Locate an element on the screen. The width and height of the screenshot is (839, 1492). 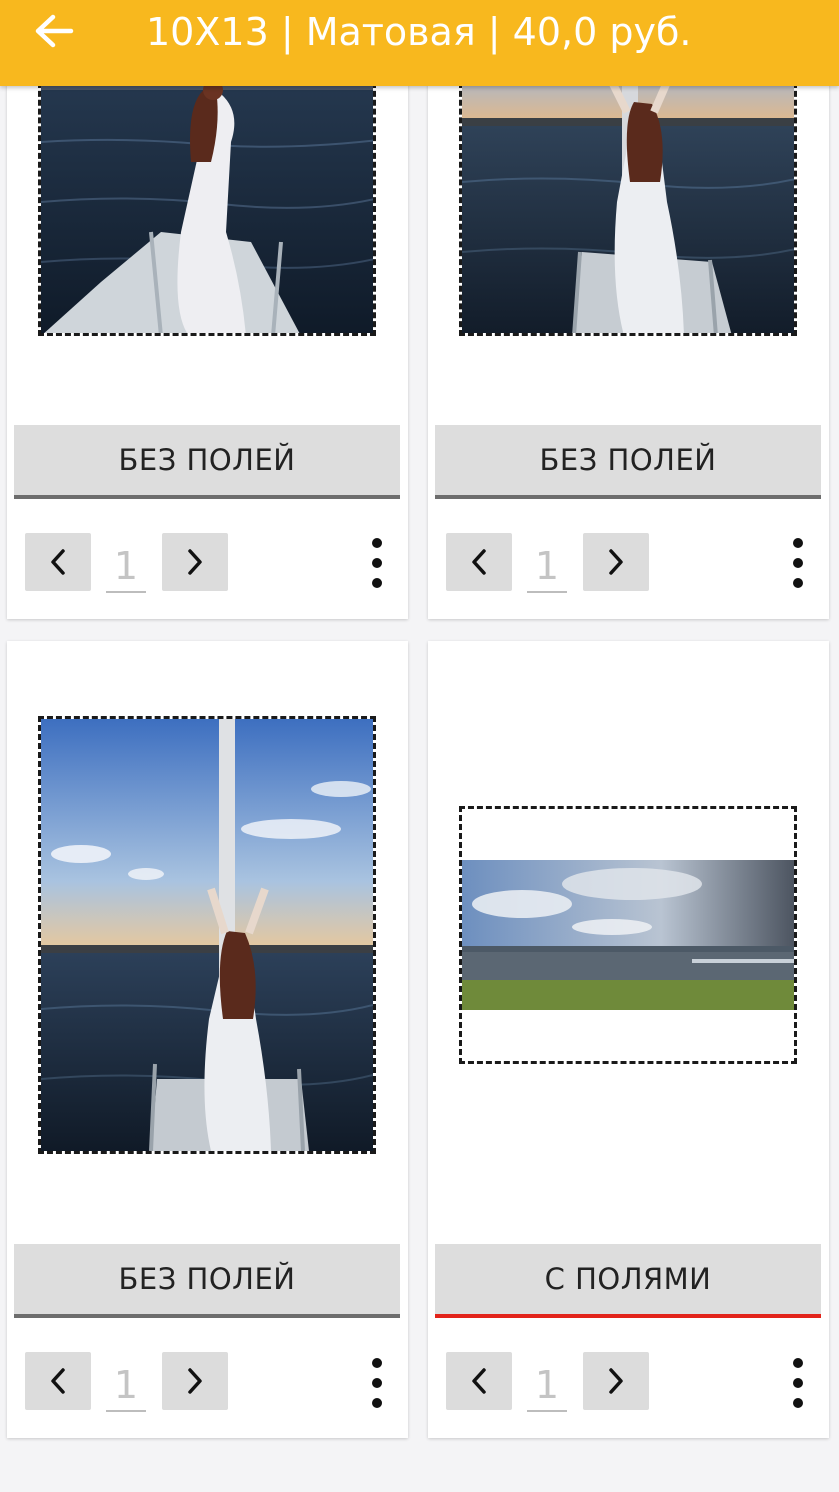
mode-toggle-button: С ПОЛЯМИ is located at coordinates (628, 1281).